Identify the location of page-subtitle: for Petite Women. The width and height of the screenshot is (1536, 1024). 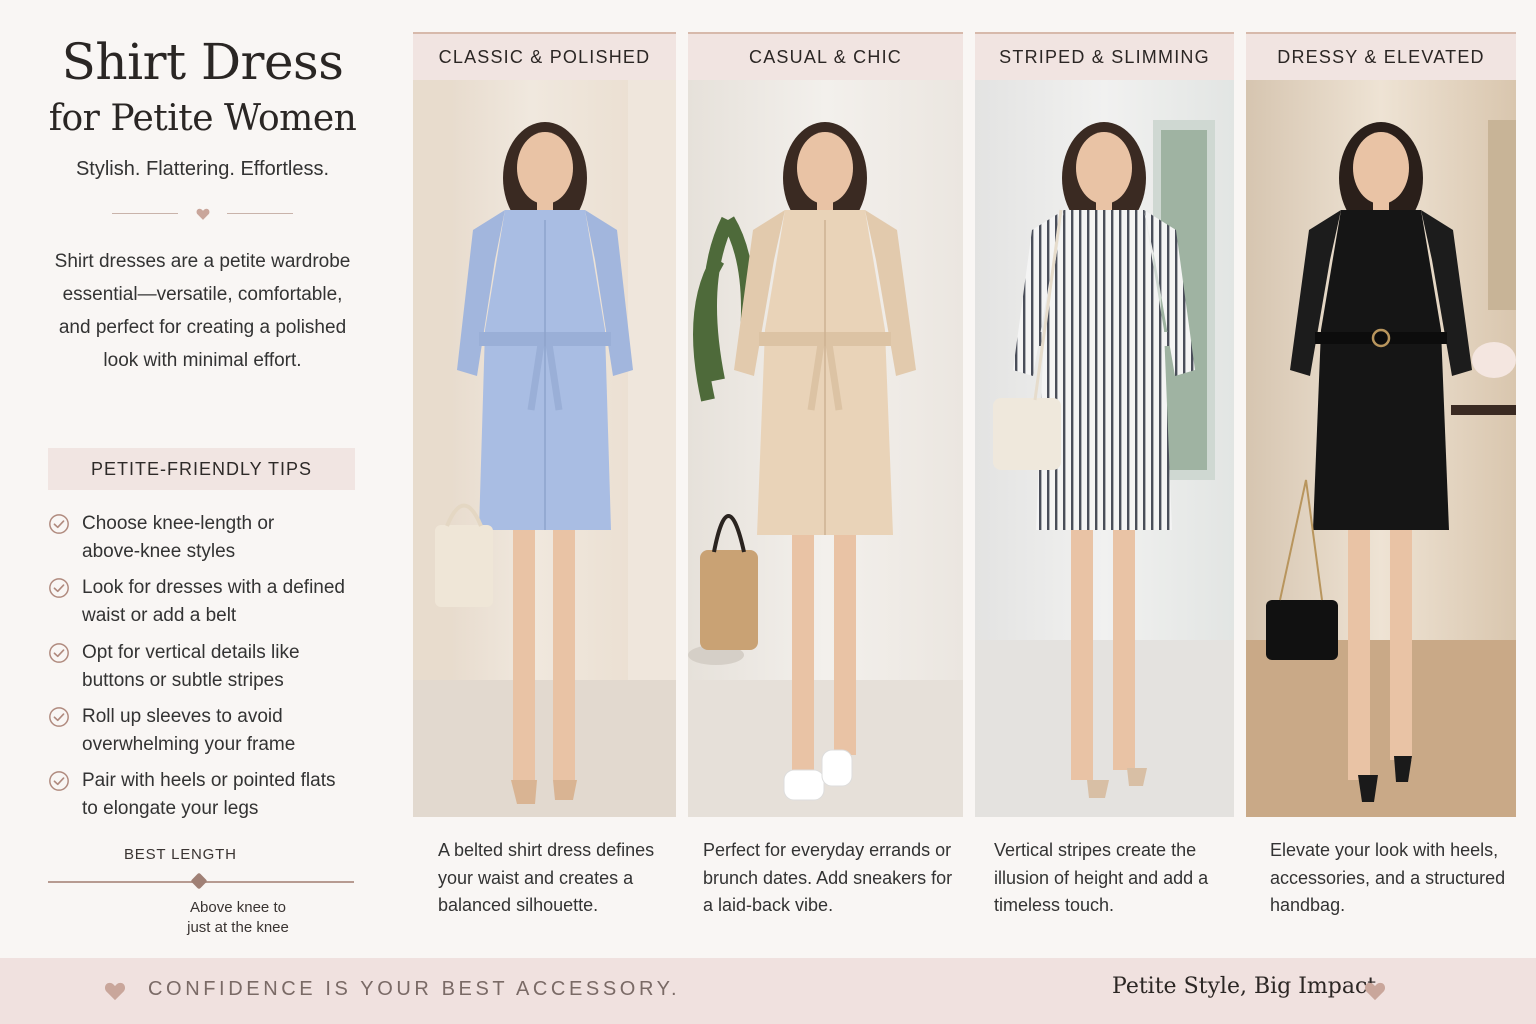
(202, 118).